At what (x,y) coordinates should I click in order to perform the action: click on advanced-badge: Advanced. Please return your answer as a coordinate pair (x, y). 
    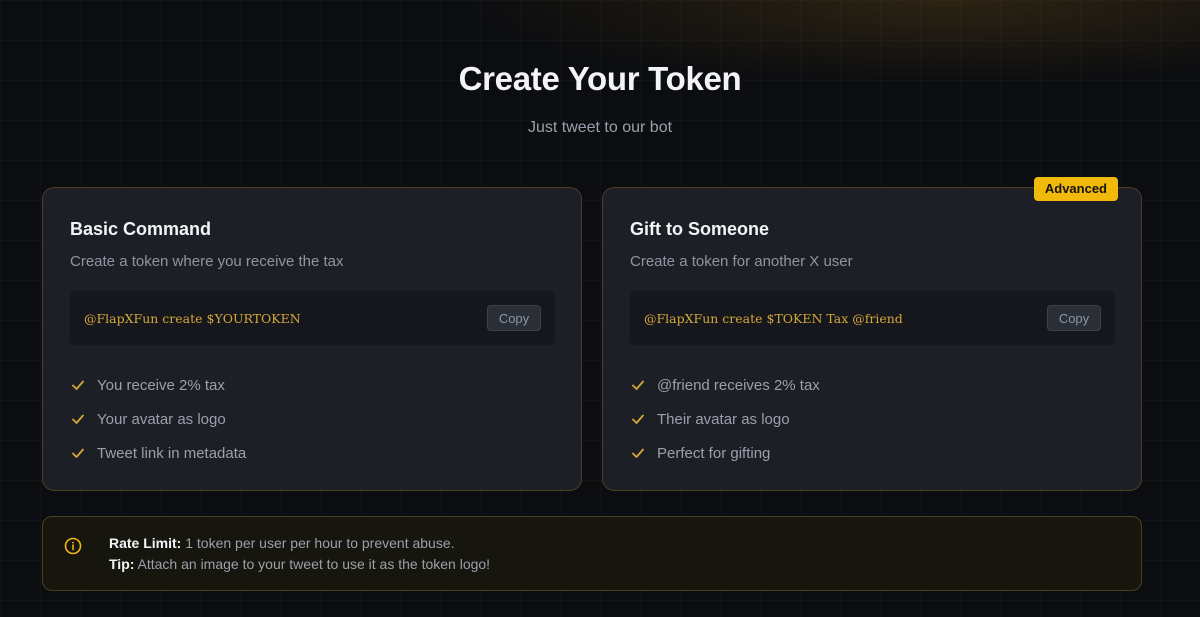
    Looking at the image, I should click on (1075, 189).